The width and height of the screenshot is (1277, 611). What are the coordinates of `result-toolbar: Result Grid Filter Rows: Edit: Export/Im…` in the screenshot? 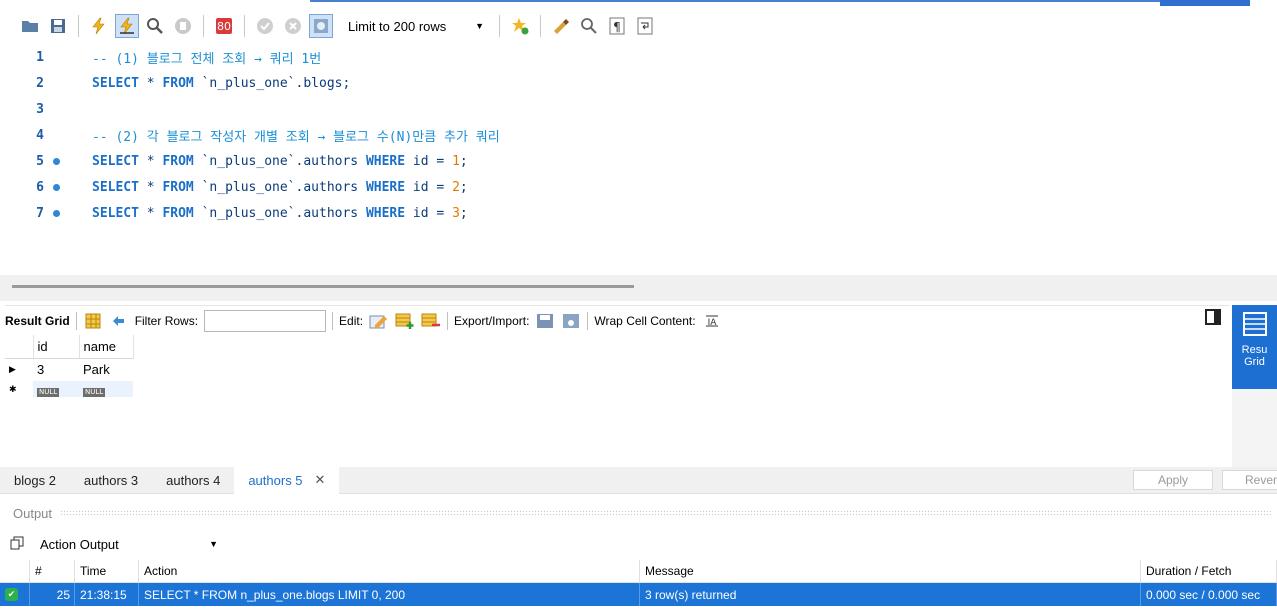 It's located at (617, 320).